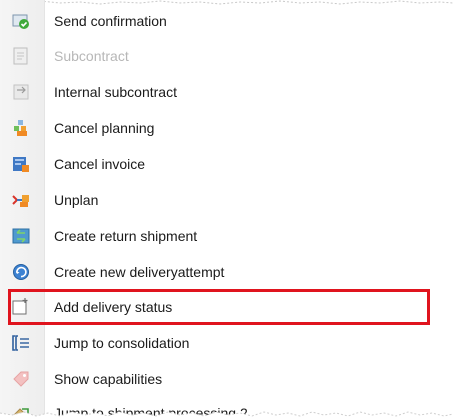  Describe the element at coordinates (226, 343) in the screenshot. I see `menu-item-jump-to-consolidation: Jump to consolidation` at that location.